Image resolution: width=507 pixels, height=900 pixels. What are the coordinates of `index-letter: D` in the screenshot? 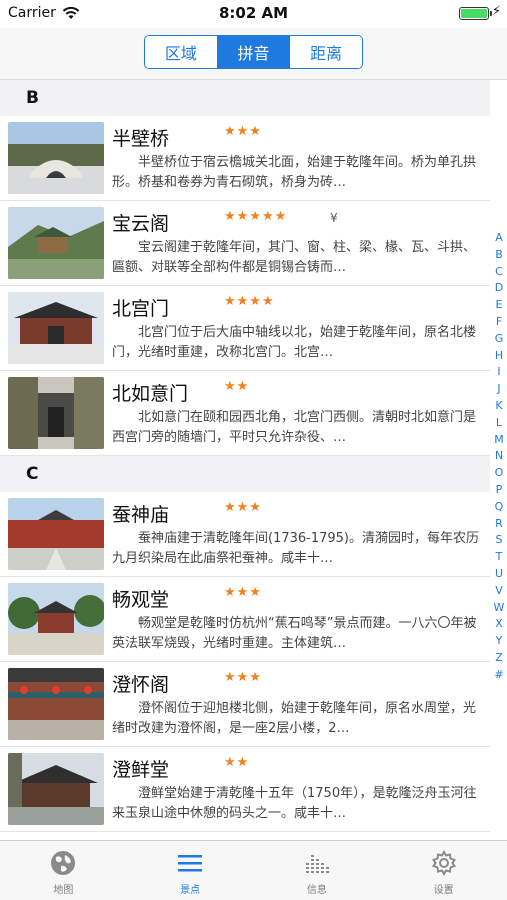 It's located at (499, 288).